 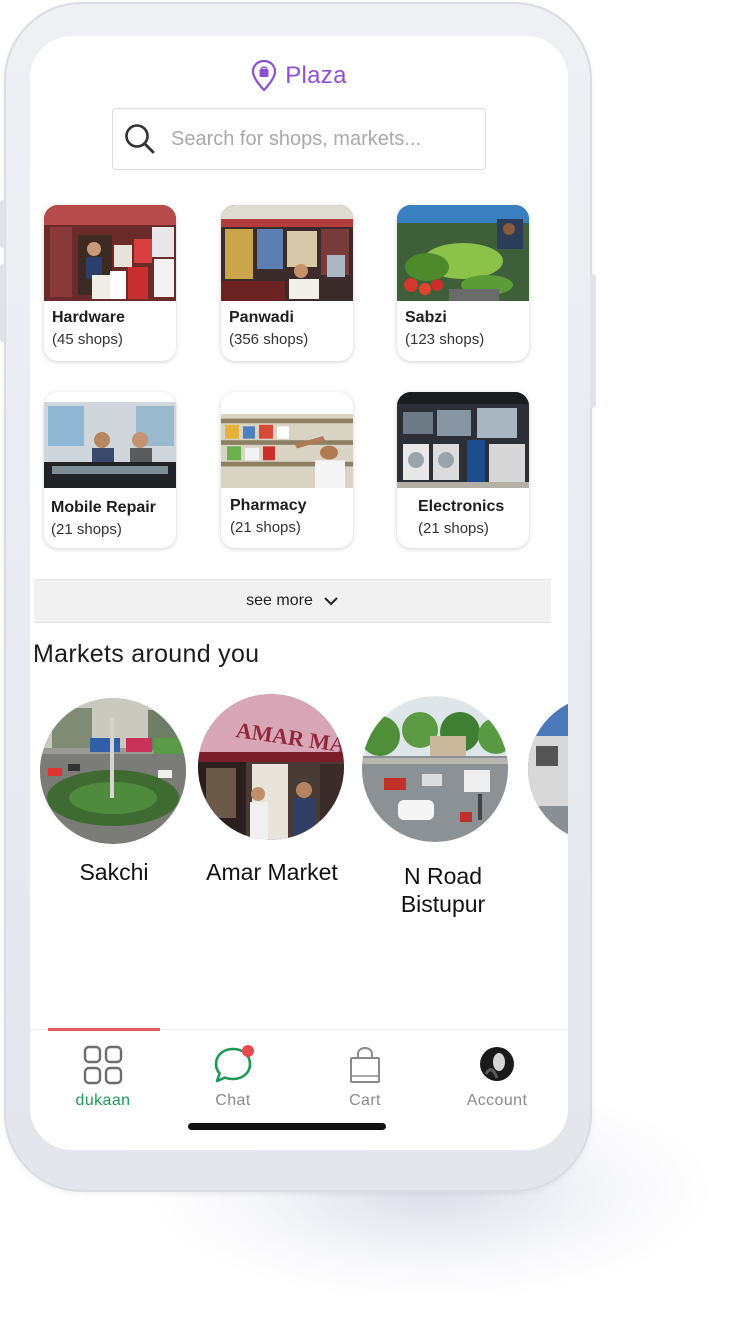 I want to click on category-name: Pharmacy, so click(x=268, y=505).